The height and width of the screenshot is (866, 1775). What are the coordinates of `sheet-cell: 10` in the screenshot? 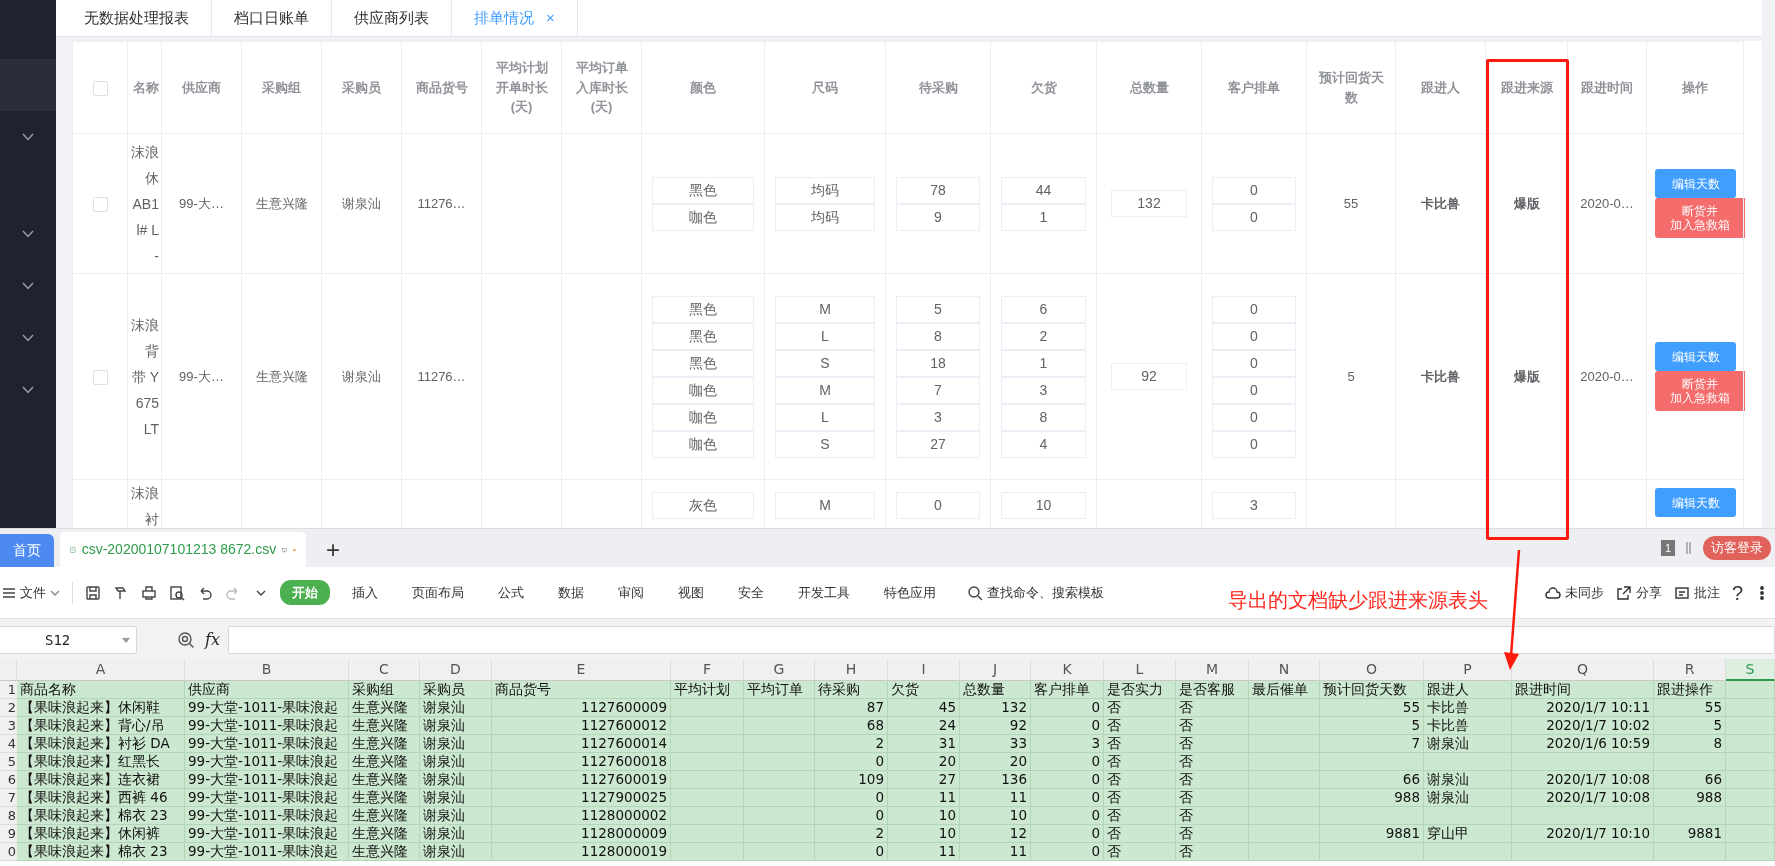 It's located at (924, 816).